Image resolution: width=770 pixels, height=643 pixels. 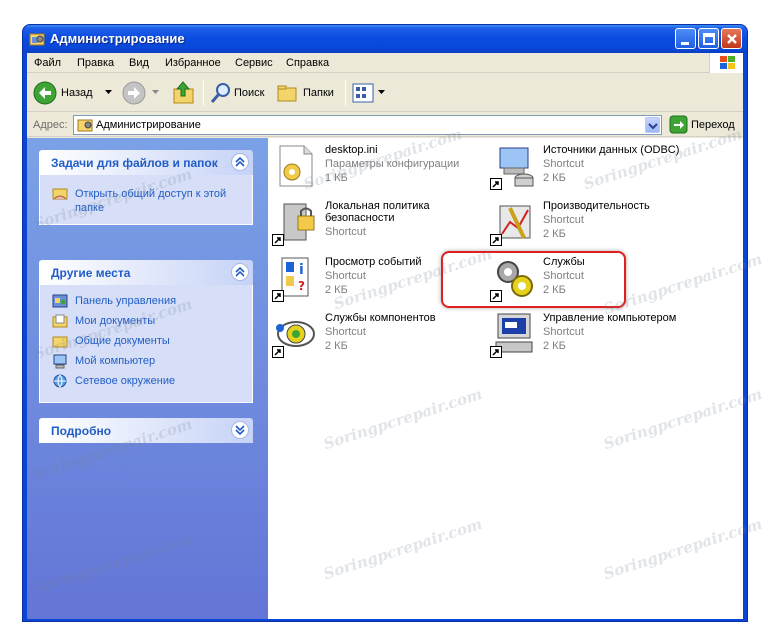 What do you see at coordinates (363, 93) in the screenshot?
I see `views-icon` at bounding box center [363, 93].